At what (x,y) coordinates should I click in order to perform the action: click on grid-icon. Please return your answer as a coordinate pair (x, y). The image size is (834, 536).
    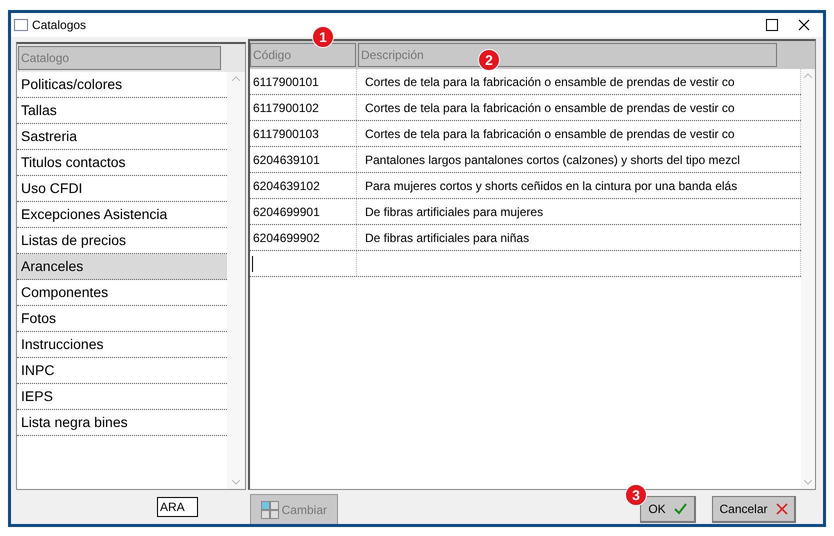
    Looking at the image, I should click on (270, 509).